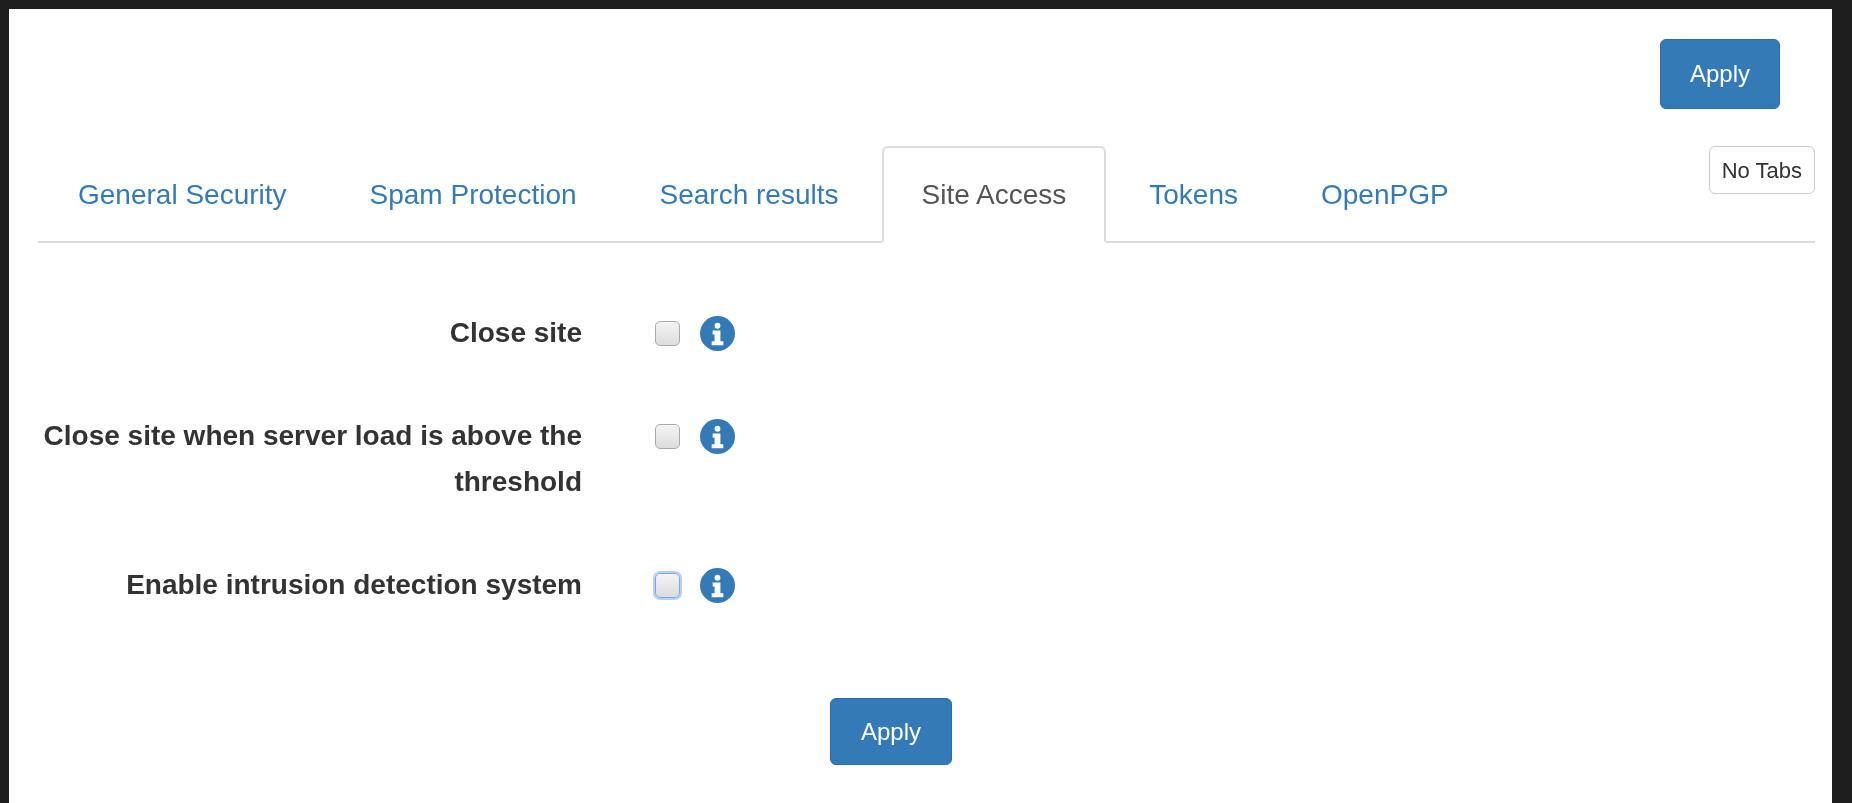 The image size is (1852, 803). I want to click on tab: General Security, so click(182, 194).